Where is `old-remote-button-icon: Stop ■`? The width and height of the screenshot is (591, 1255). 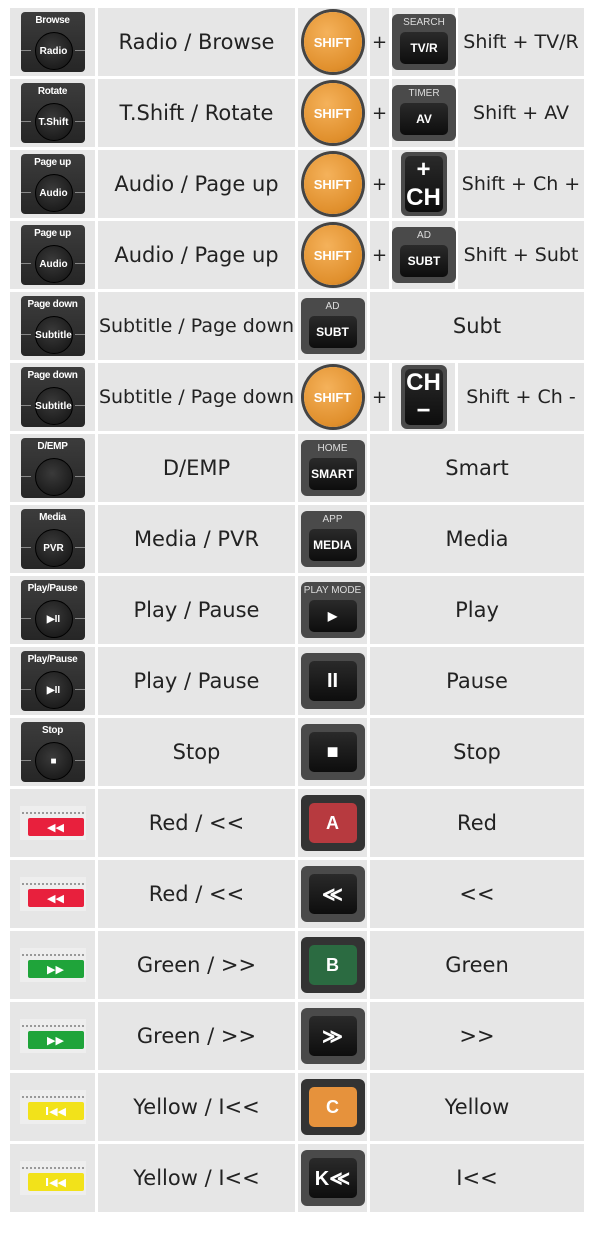
old-remote-button-icon: Stop ■ is located at coordinates (52, 752).